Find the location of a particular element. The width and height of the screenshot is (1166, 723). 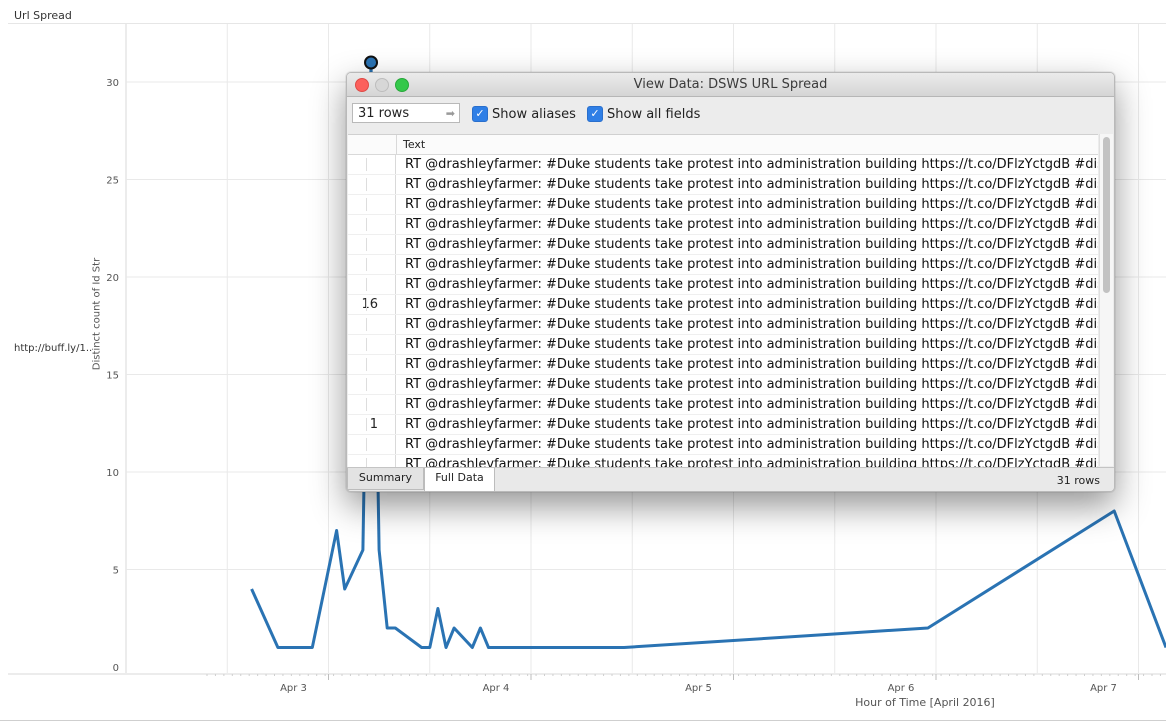

row-number-header is located at coordinates (372, 144).